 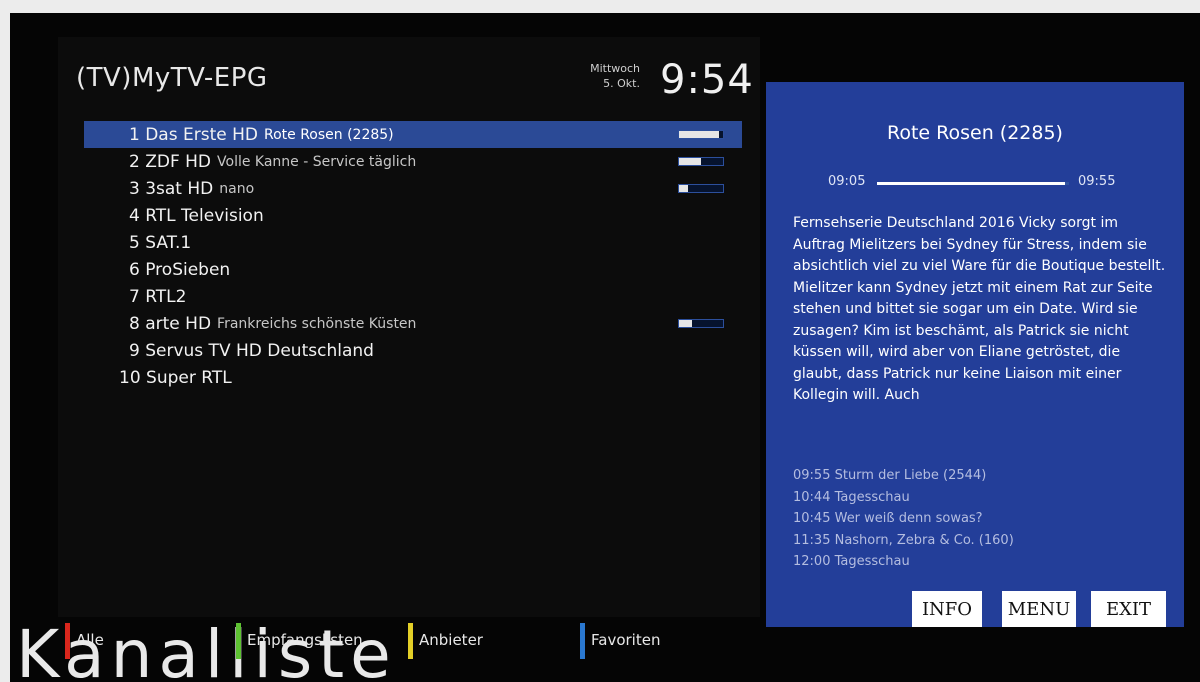 What do you see at coordinates (413, 269) in the screenshot?
I see `channel-row: 6 ProSieben` at bounding box center [413, 269].